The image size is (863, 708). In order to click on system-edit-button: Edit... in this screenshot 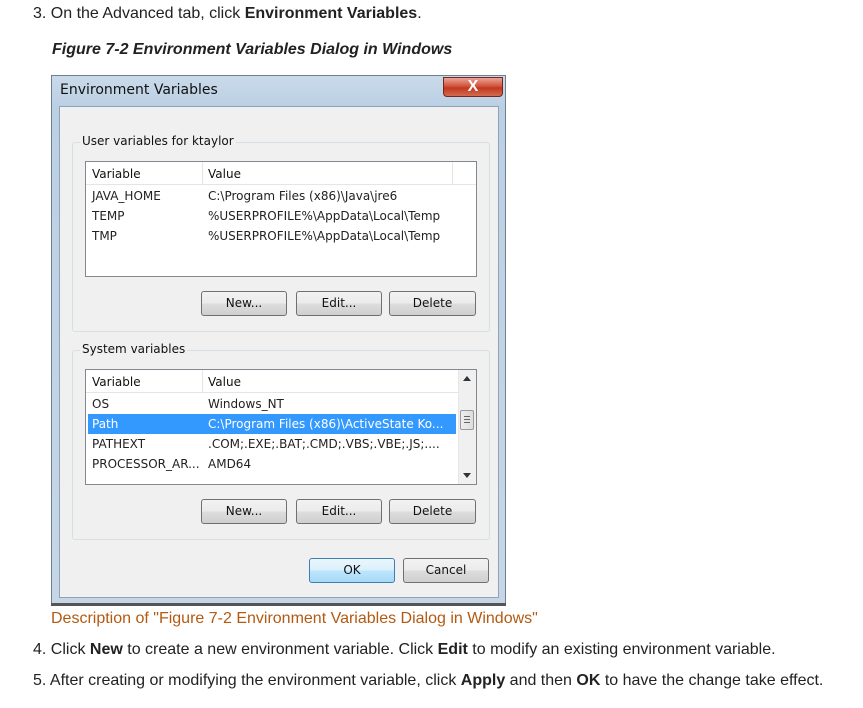, I will do `click(339, 511)`.